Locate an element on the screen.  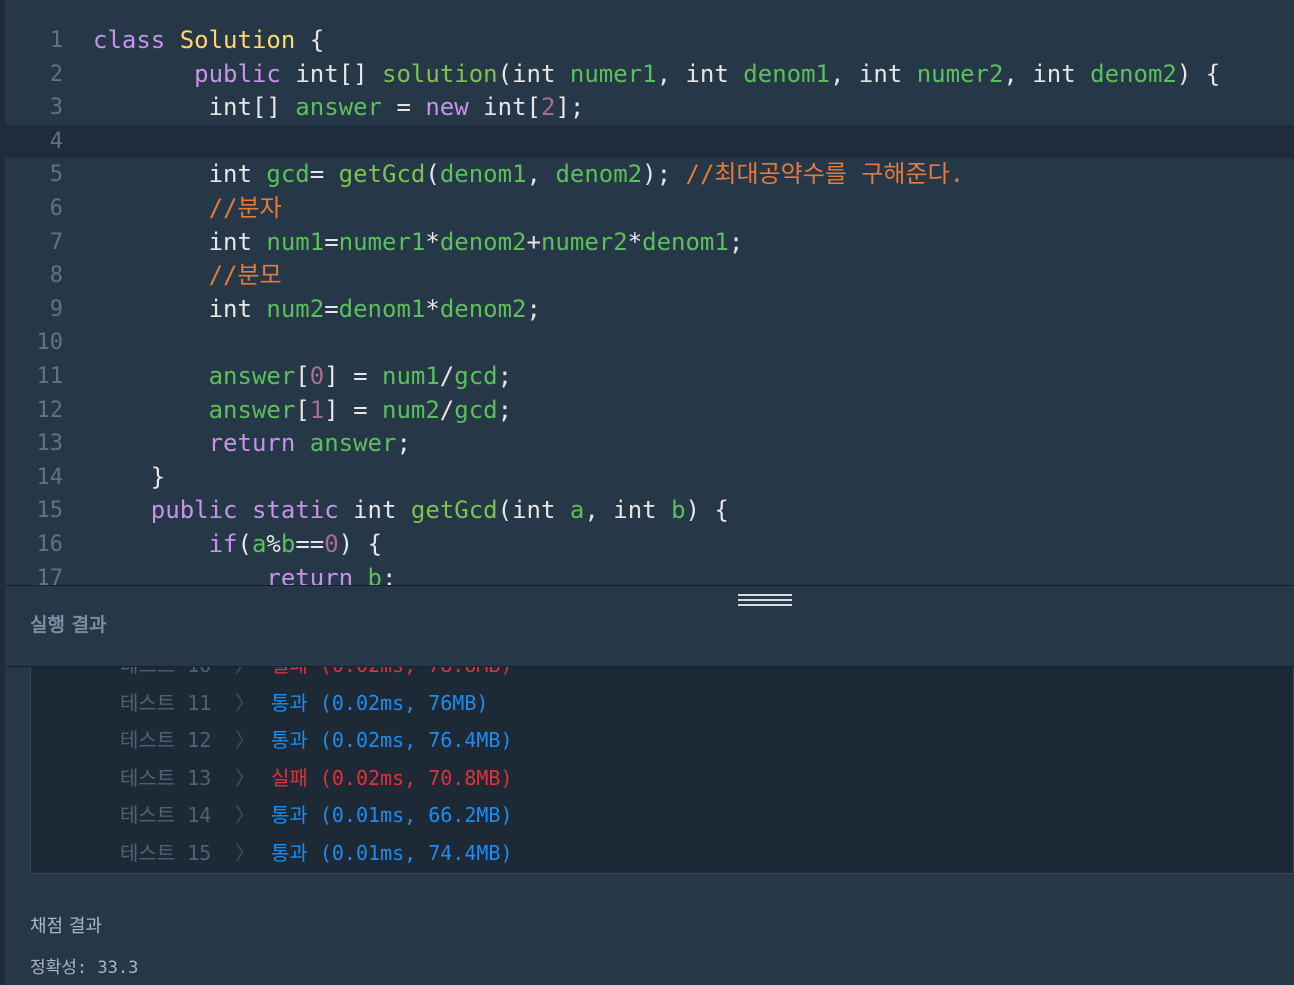
code-token: } is located at coordinates (129, 476).